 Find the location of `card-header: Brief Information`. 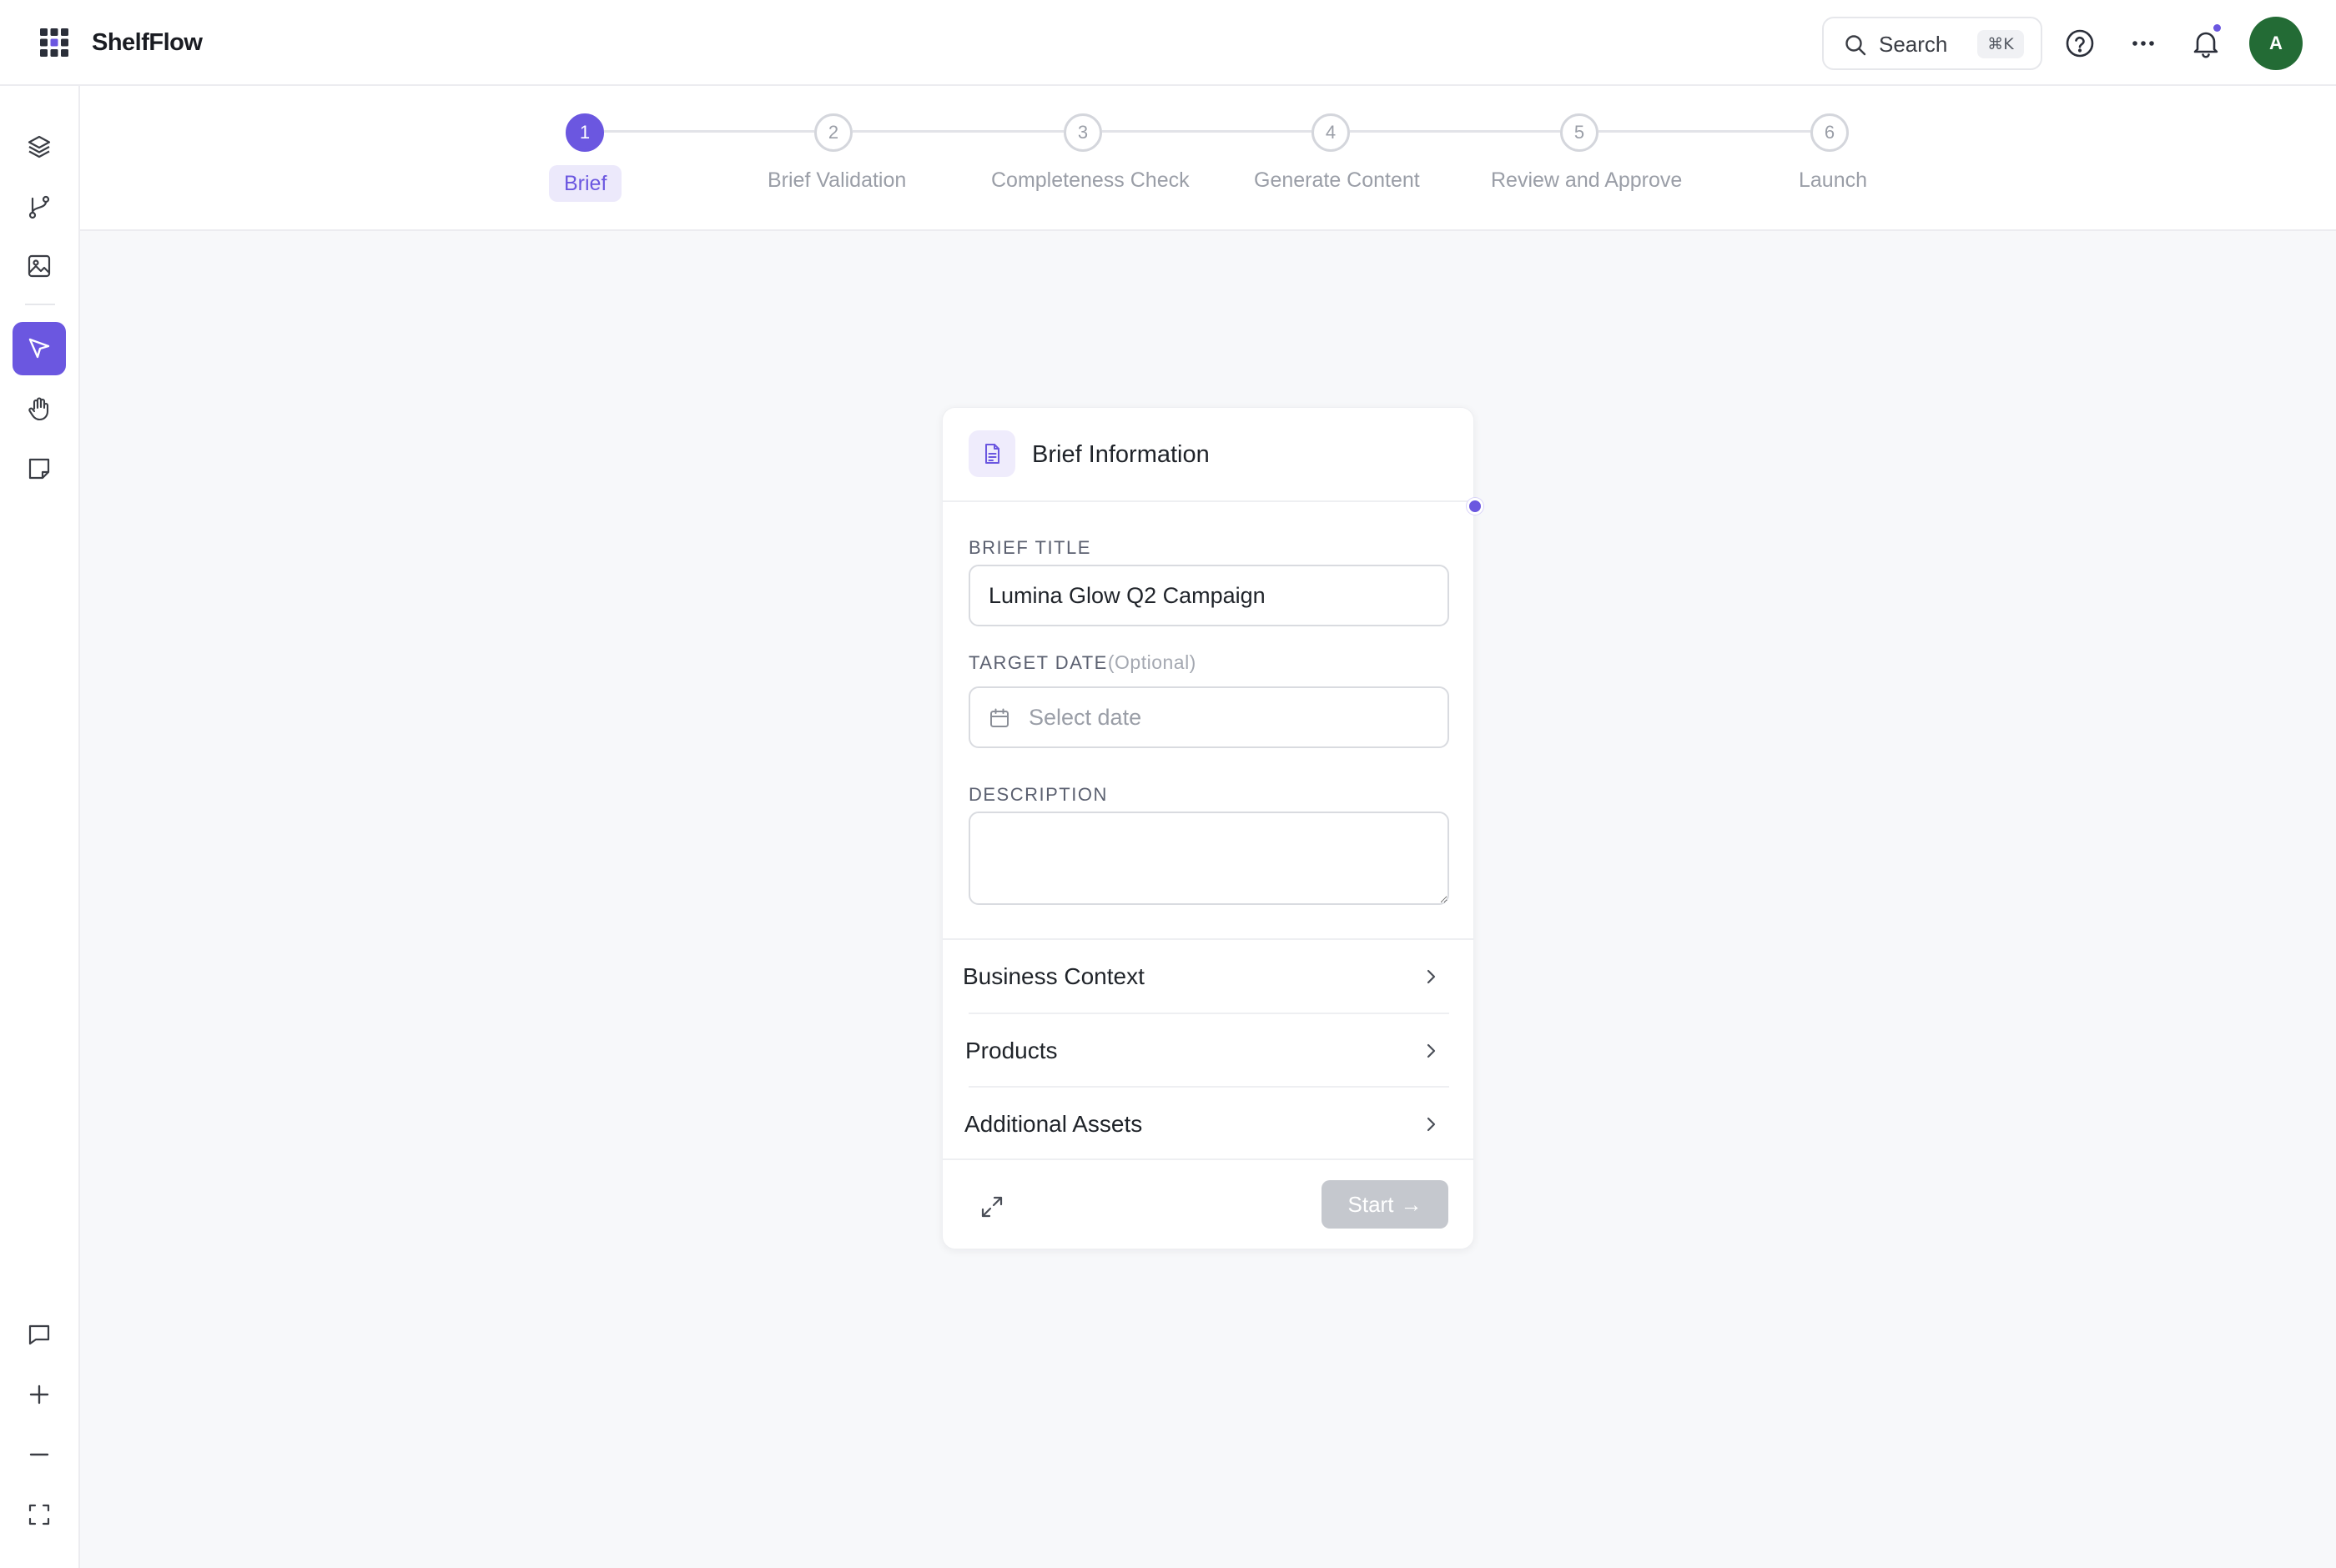

card-header: Brief Information is located at coordinates (1208, 455).